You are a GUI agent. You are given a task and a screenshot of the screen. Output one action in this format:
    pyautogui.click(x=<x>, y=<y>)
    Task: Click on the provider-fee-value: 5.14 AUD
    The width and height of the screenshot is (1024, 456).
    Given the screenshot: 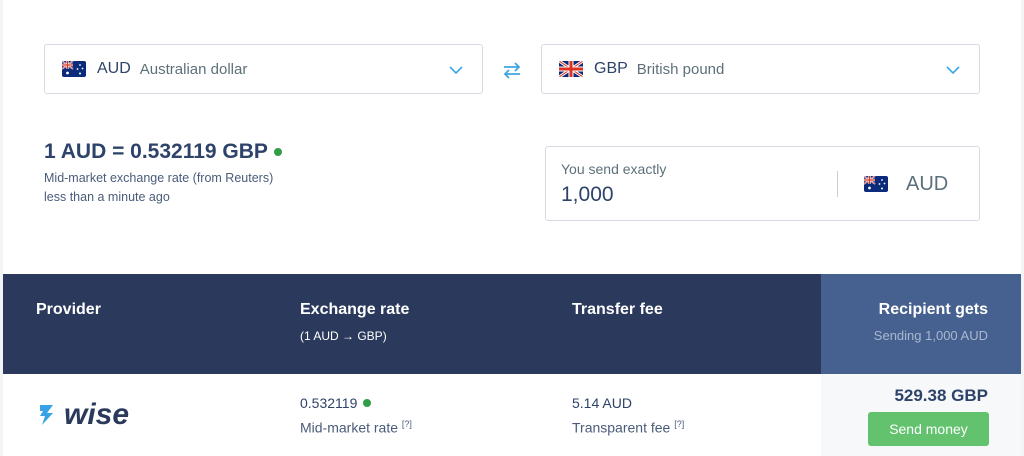 What is the action you would take?
    pyautogui.click(x=602, y=403)
    